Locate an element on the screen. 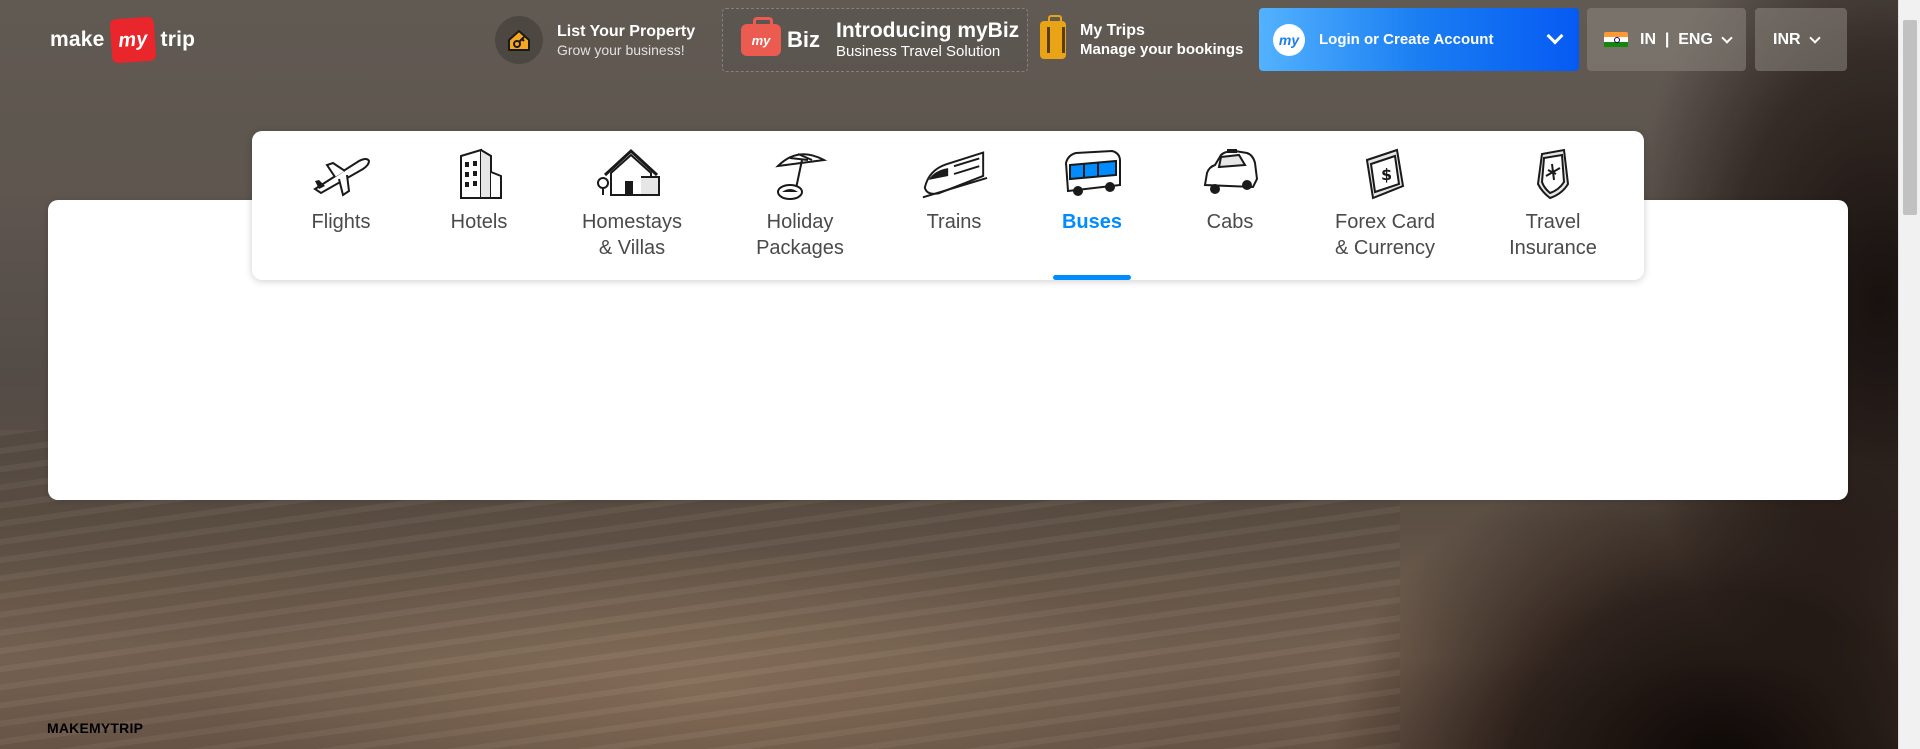 This screenshot has height=749, width=1920. mybiz-subtitle: Business Travel Solution is located at coordinates (918, 51).